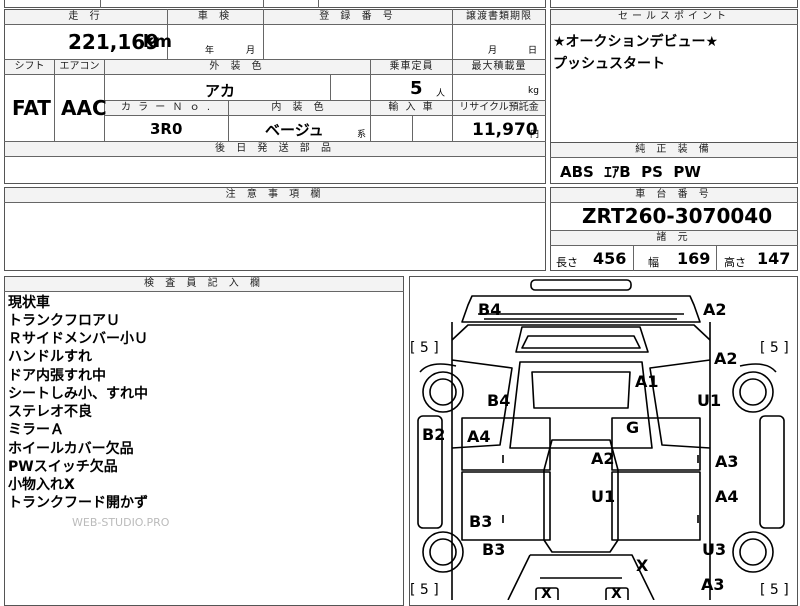 The image size is (800, 606). What do you see at coordinates (633, 427) in the screenshot?
I see `damage-mark: G` at bounding box center [633, 427].